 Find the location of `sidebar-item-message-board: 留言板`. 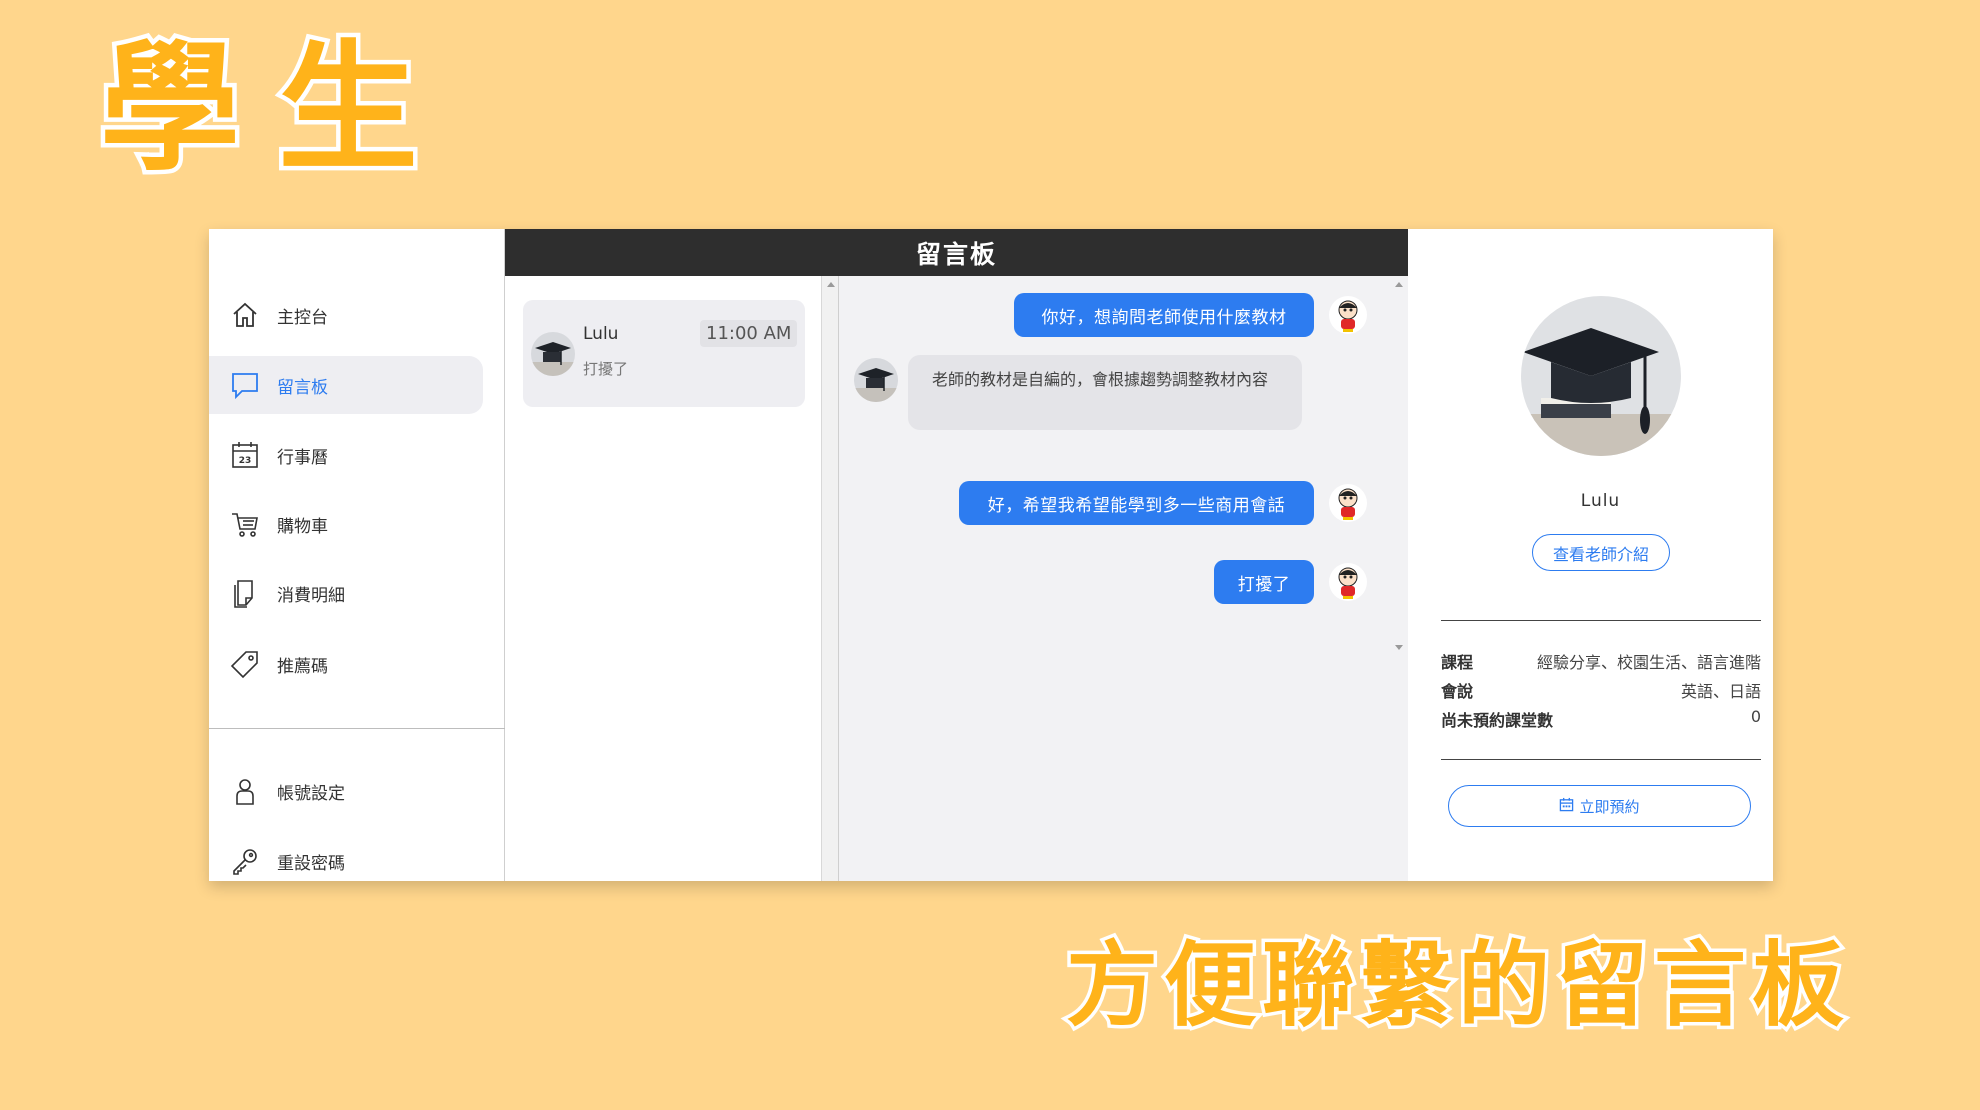

sidebar-item-message-board: 留言板 is located at coordinates (346, 385).